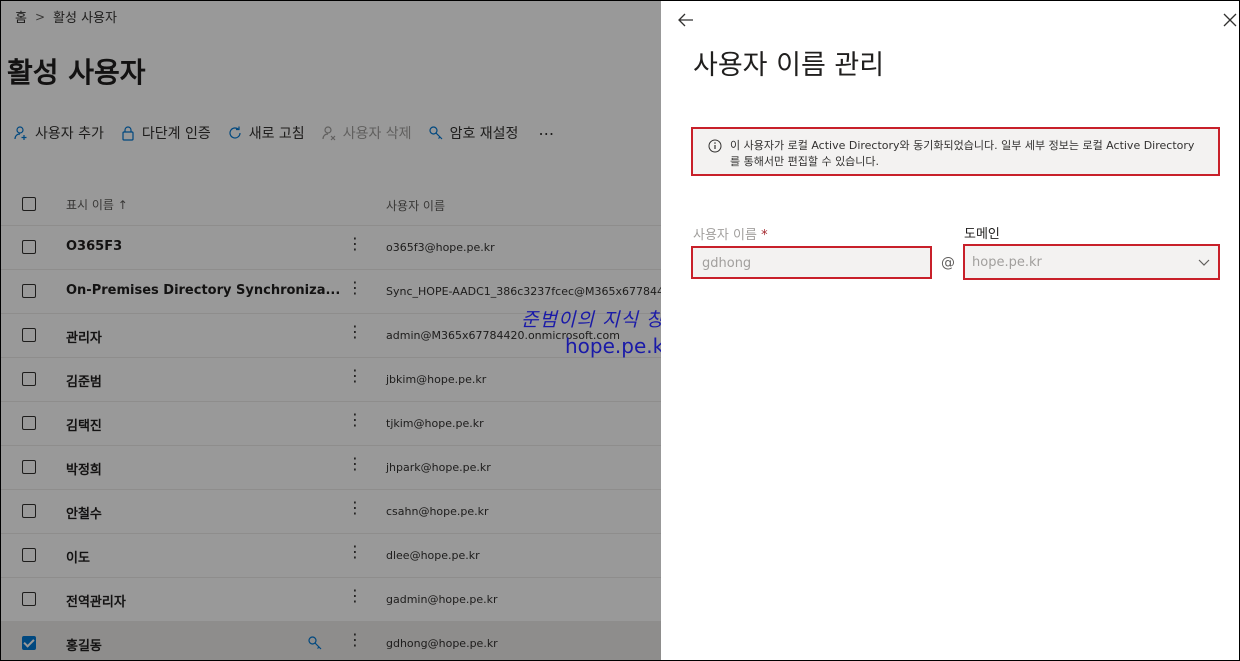  What do you see at coordinates (725, 235) in the screenshot?
I see `username-label-text: 사용자 이름` at bounding box center [725, 235].